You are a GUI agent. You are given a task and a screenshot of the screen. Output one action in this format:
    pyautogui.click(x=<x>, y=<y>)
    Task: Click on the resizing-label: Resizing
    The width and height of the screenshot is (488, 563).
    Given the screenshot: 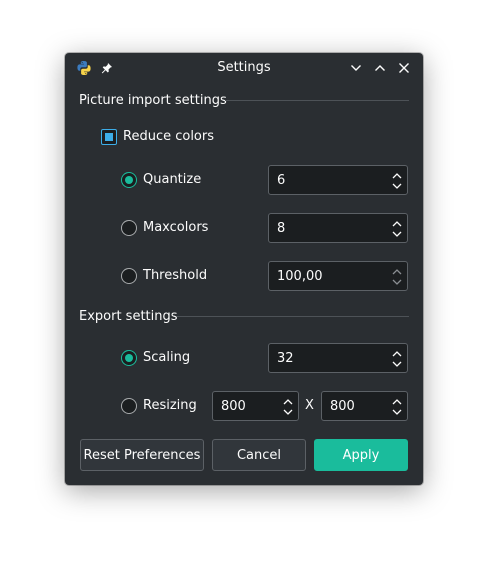 What is the action you would take?
    pyautogui.click(x=170, y=405)
    